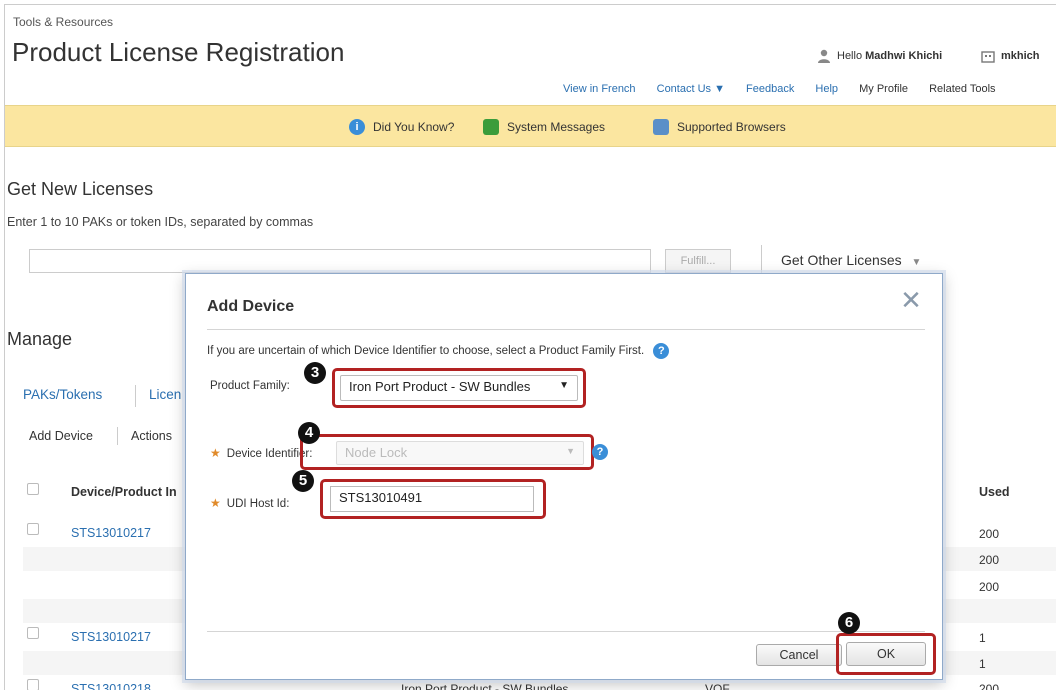  What do you see at coordinates (799, 655) in the screenshot?
I see `cancel-button: Cancel` at bounding box center [799, 655].